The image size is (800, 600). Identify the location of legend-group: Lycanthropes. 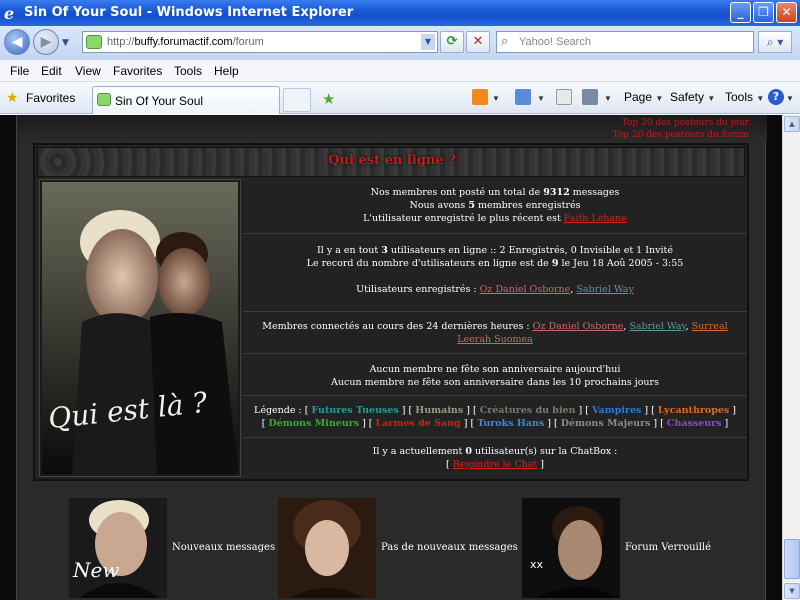
(693, 410).